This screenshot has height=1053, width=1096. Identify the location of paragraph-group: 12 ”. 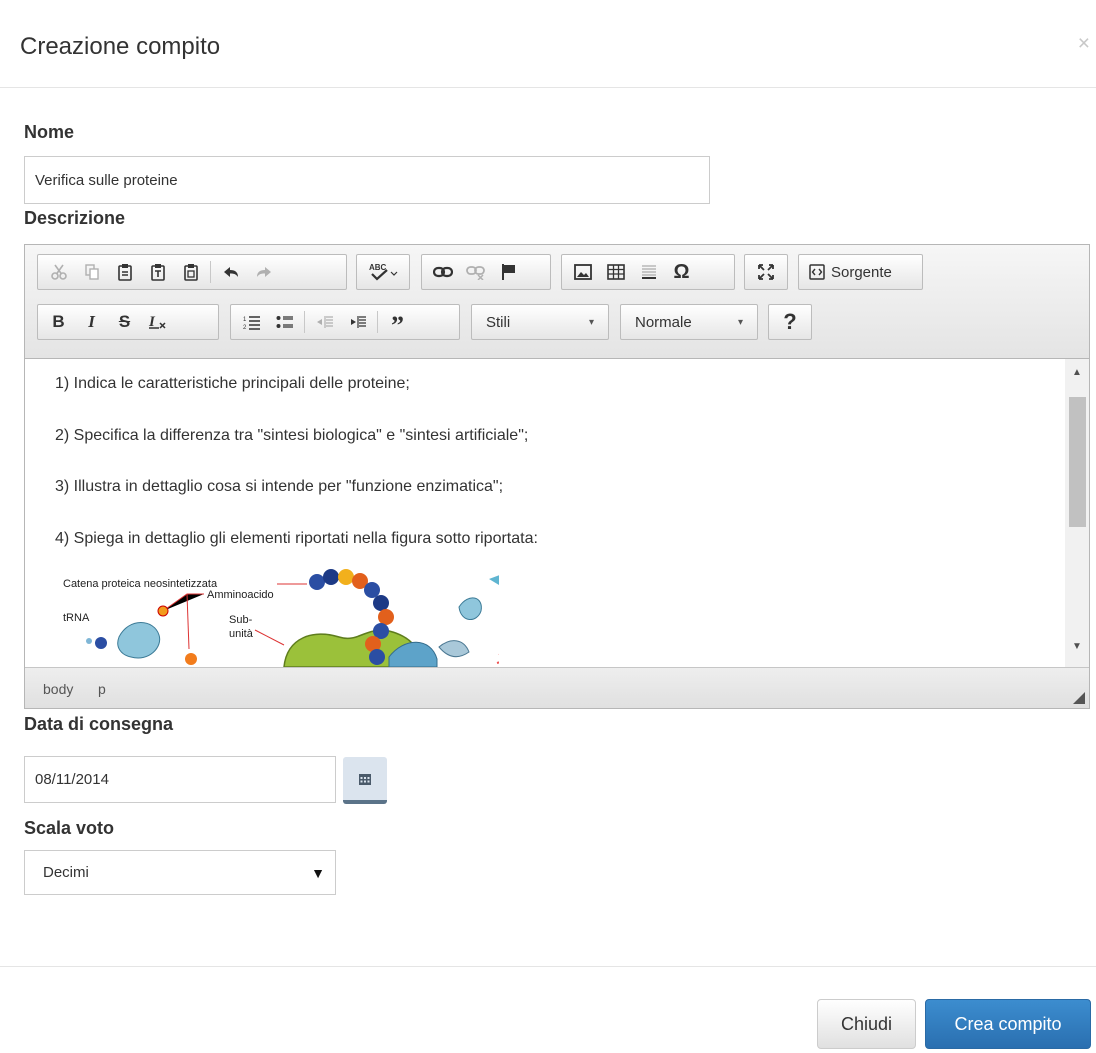
(345, 322).